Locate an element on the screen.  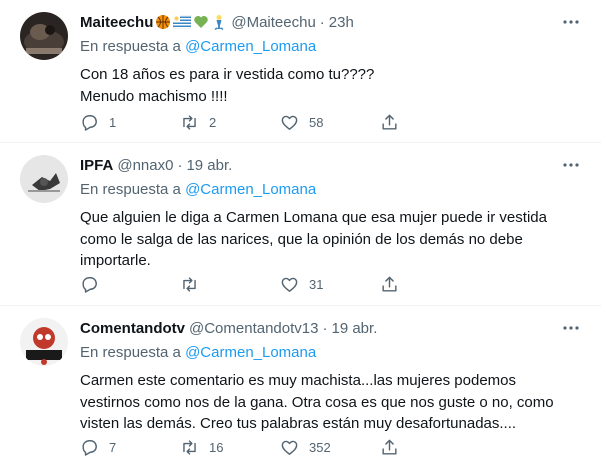
basketball-icon is located at coordinates (163, 22).